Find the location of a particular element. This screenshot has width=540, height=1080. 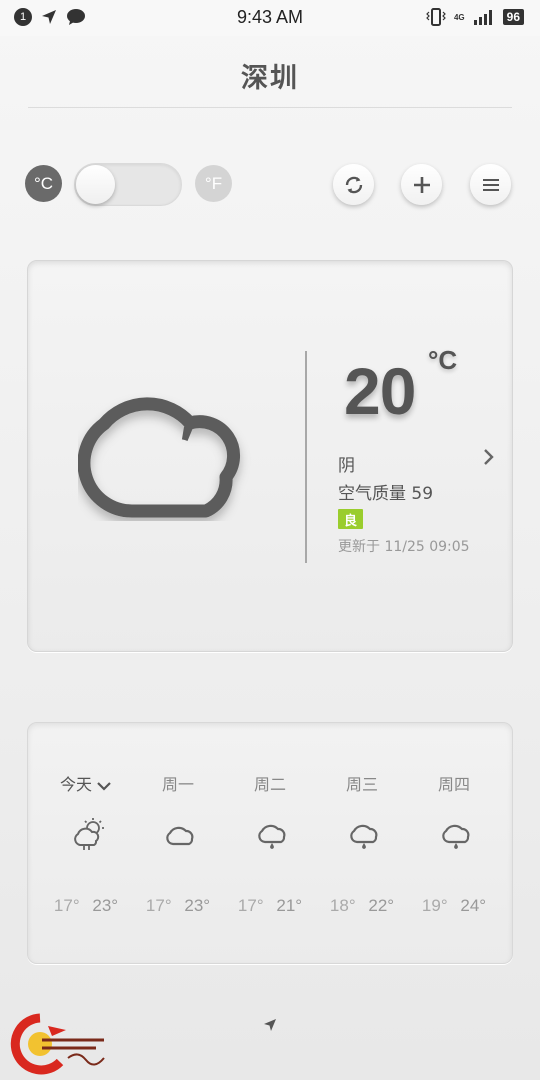

forecast-day-tue: 周二 17° 21° is located at coordinates (270, 844).